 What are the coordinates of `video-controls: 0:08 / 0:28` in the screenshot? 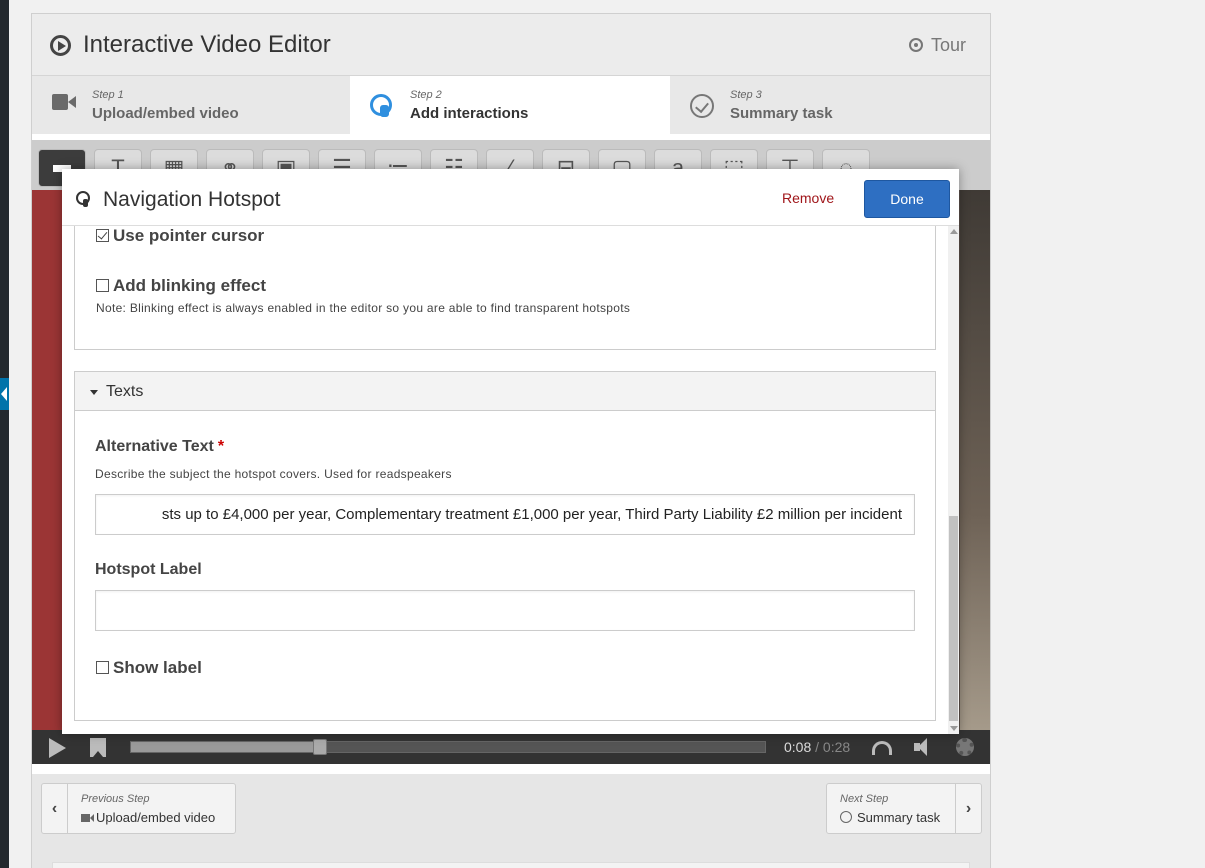 It's located at (511, 747).